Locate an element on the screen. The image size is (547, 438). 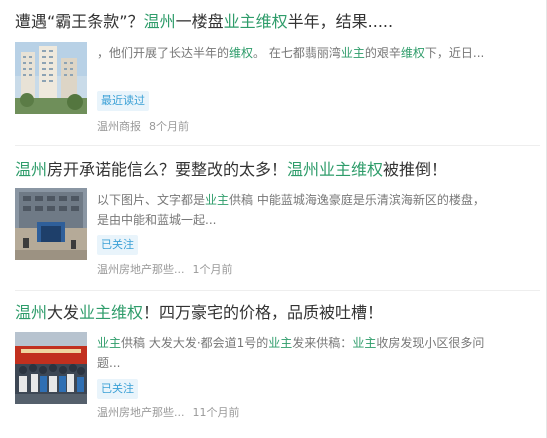
protest-crowd-photo-icon is located at coordinates (51, 368).